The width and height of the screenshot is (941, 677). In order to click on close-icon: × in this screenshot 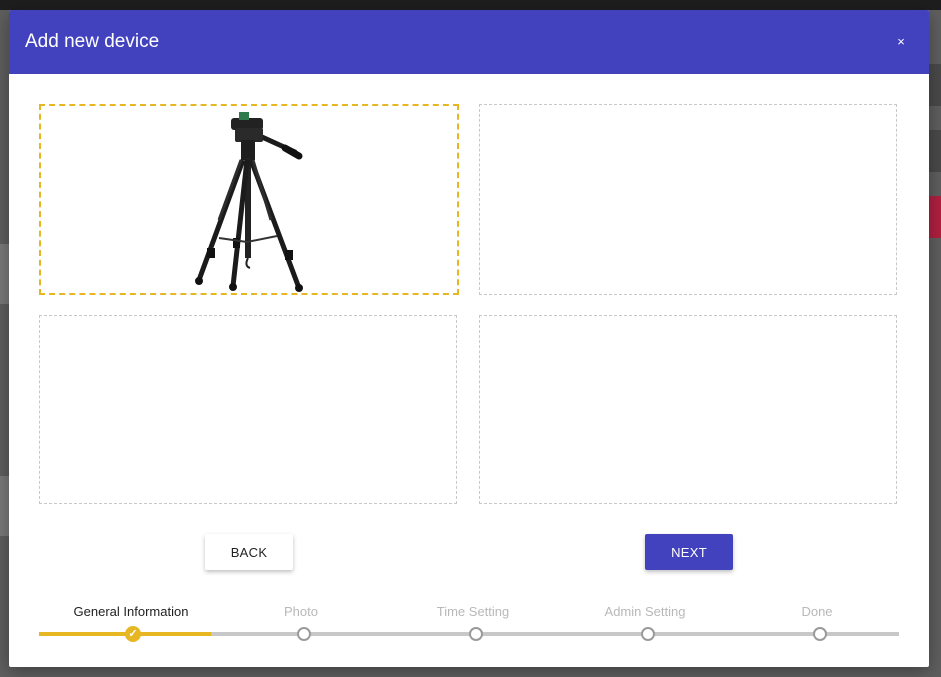, I will do `click(901, 42)`.